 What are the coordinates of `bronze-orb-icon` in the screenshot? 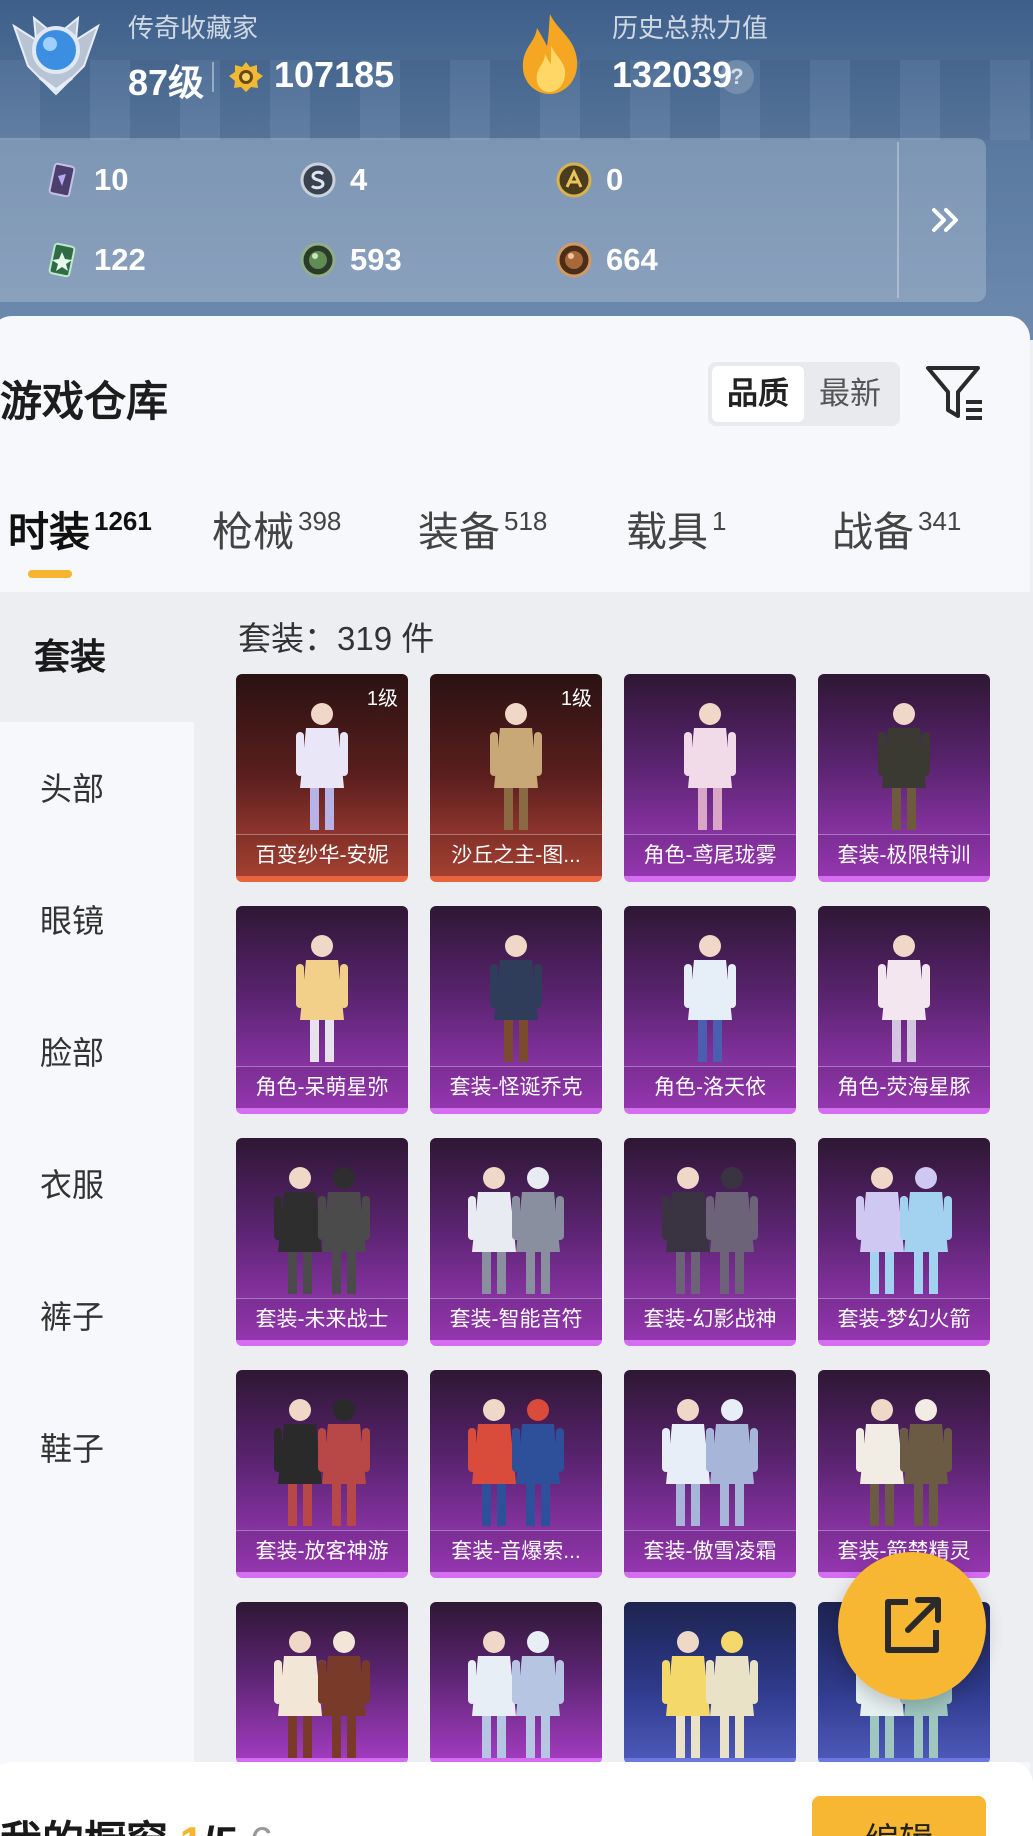 It's located at (574, 260).